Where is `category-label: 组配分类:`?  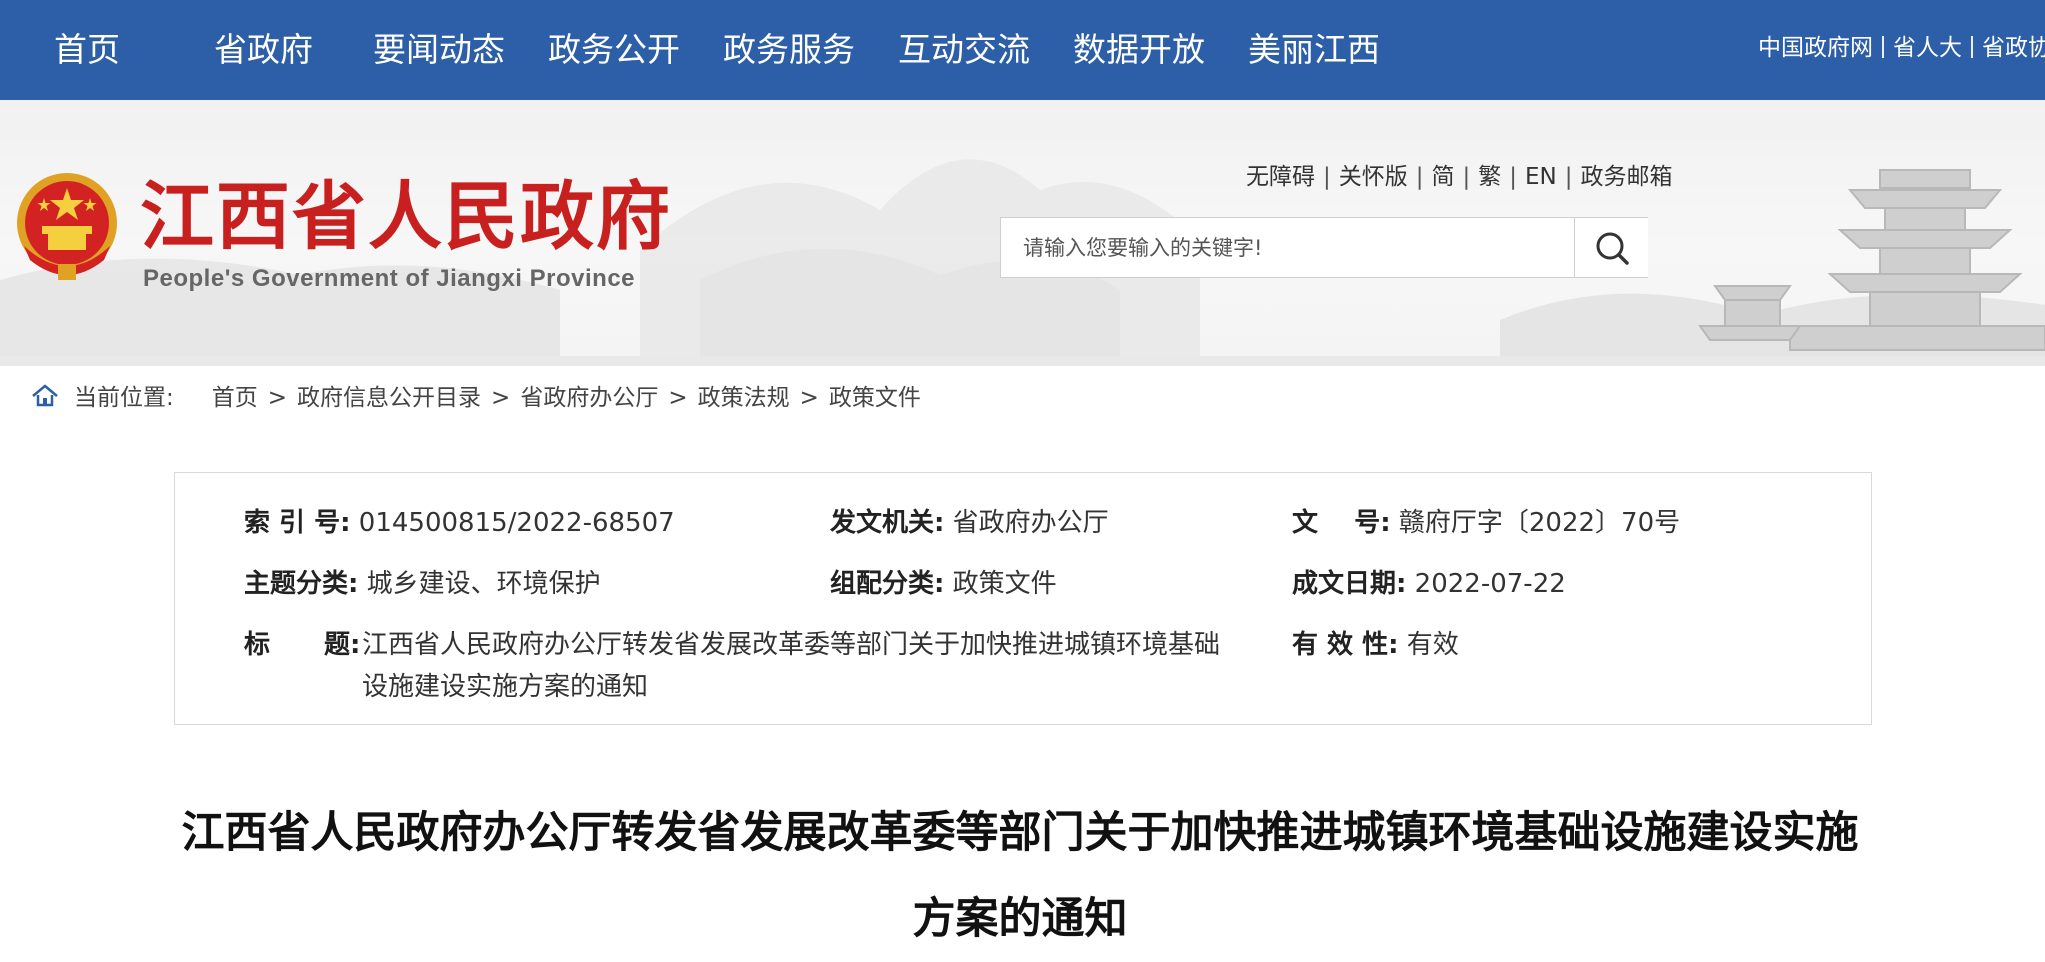
category-label: 组配分类: is located at coordinates (887, 584).